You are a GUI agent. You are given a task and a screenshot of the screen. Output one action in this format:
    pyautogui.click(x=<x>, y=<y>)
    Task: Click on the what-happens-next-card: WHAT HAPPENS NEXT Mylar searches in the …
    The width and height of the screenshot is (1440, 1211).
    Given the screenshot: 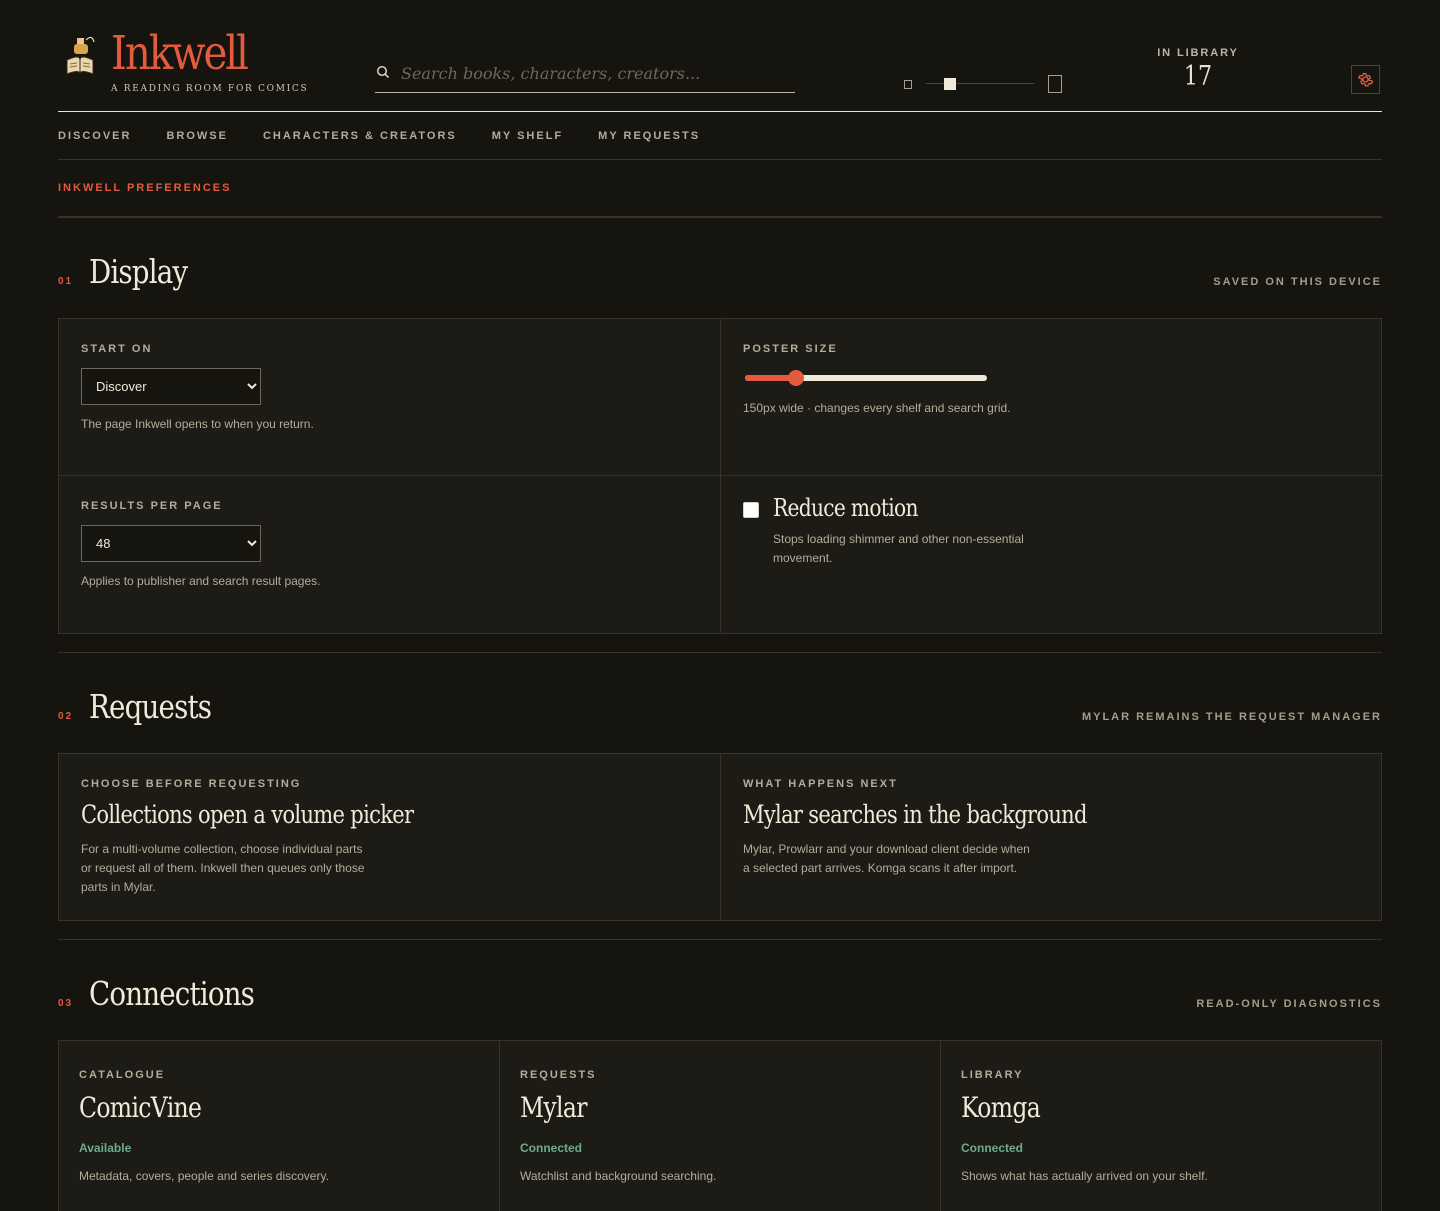 What is the action you would take?
    pyautogui.click(x=1052, y=837)
    